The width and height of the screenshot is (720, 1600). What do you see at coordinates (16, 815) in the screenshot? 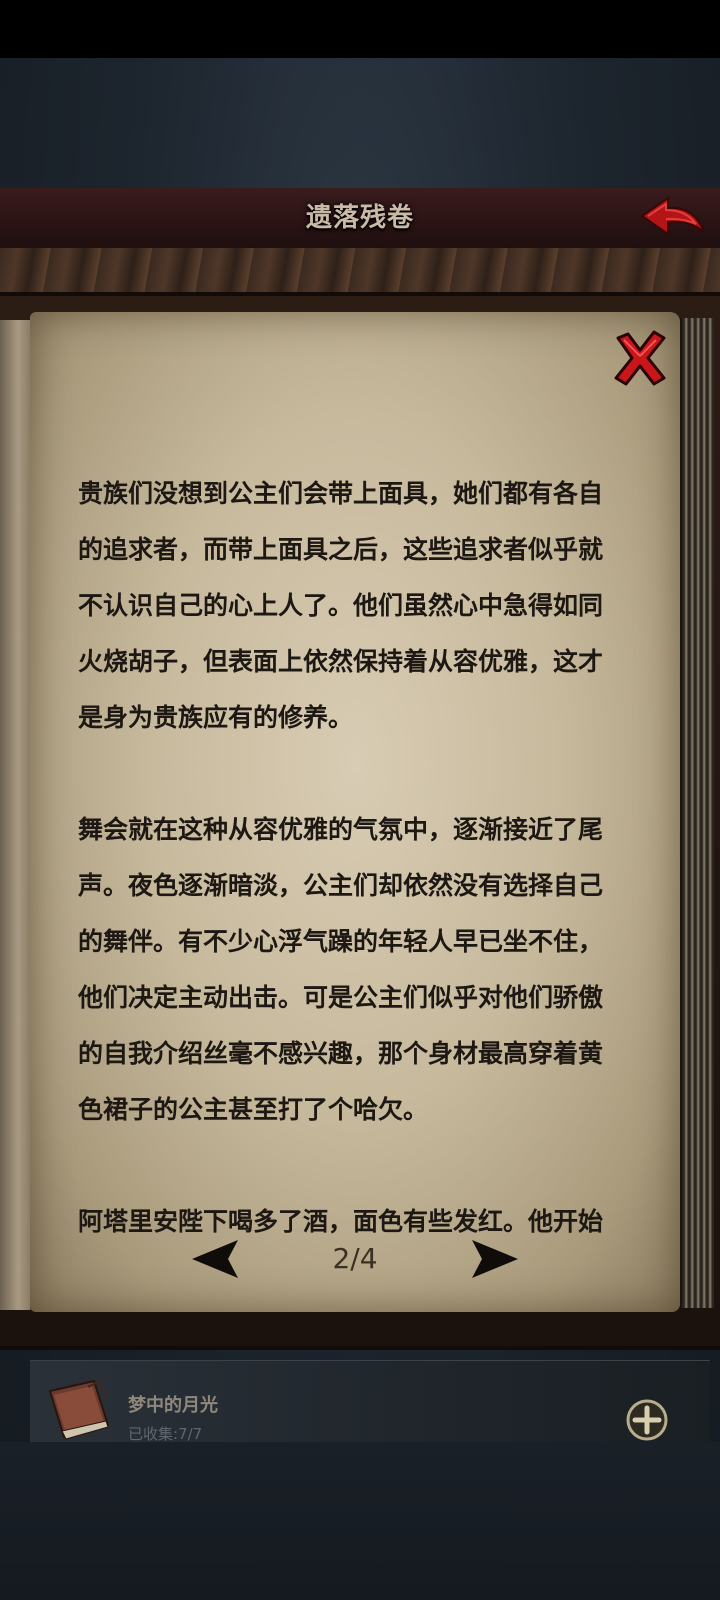
I see `left-page-edge` at bounding box center [16, 815].